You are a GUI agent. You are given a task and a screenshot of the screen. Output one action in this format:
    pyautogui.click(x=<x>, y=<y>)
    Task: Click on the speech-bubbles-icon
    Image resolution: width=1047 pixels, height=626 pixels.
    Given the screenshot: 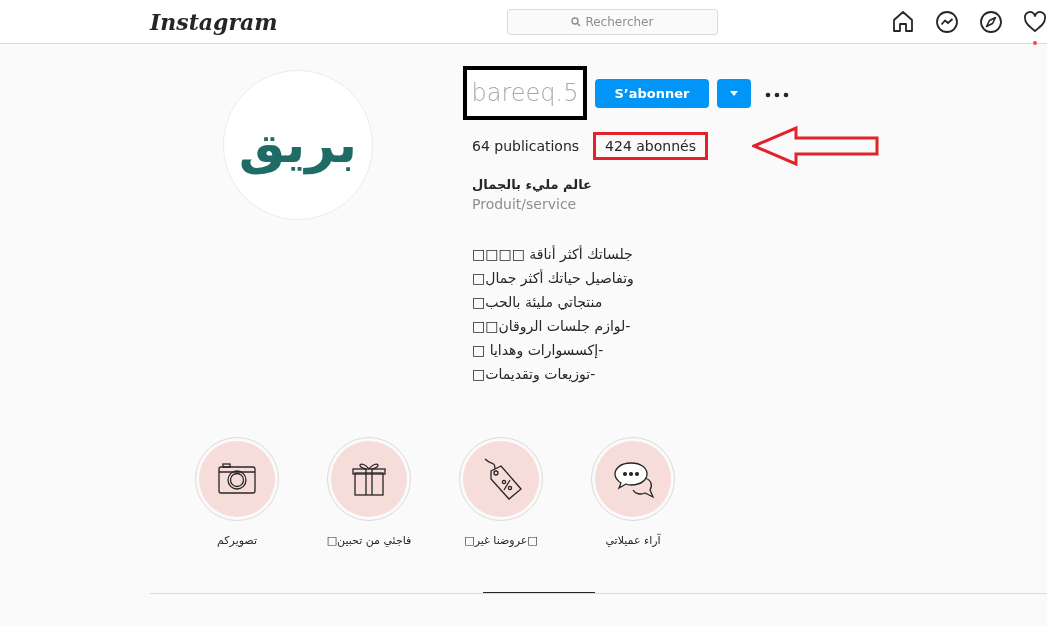 What is the action you would take?
    pyautogui.click(x=634, y=480)
    